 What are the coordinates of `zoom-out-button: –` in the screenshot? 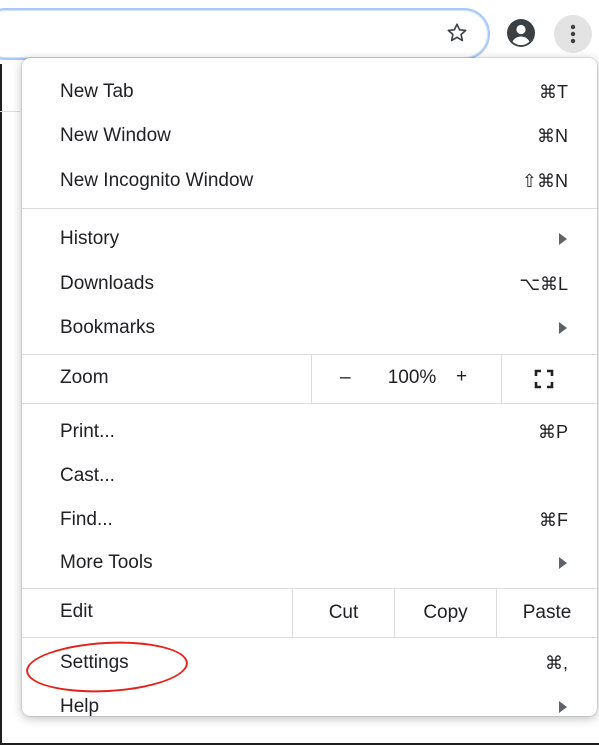 It's located at (345, 378).